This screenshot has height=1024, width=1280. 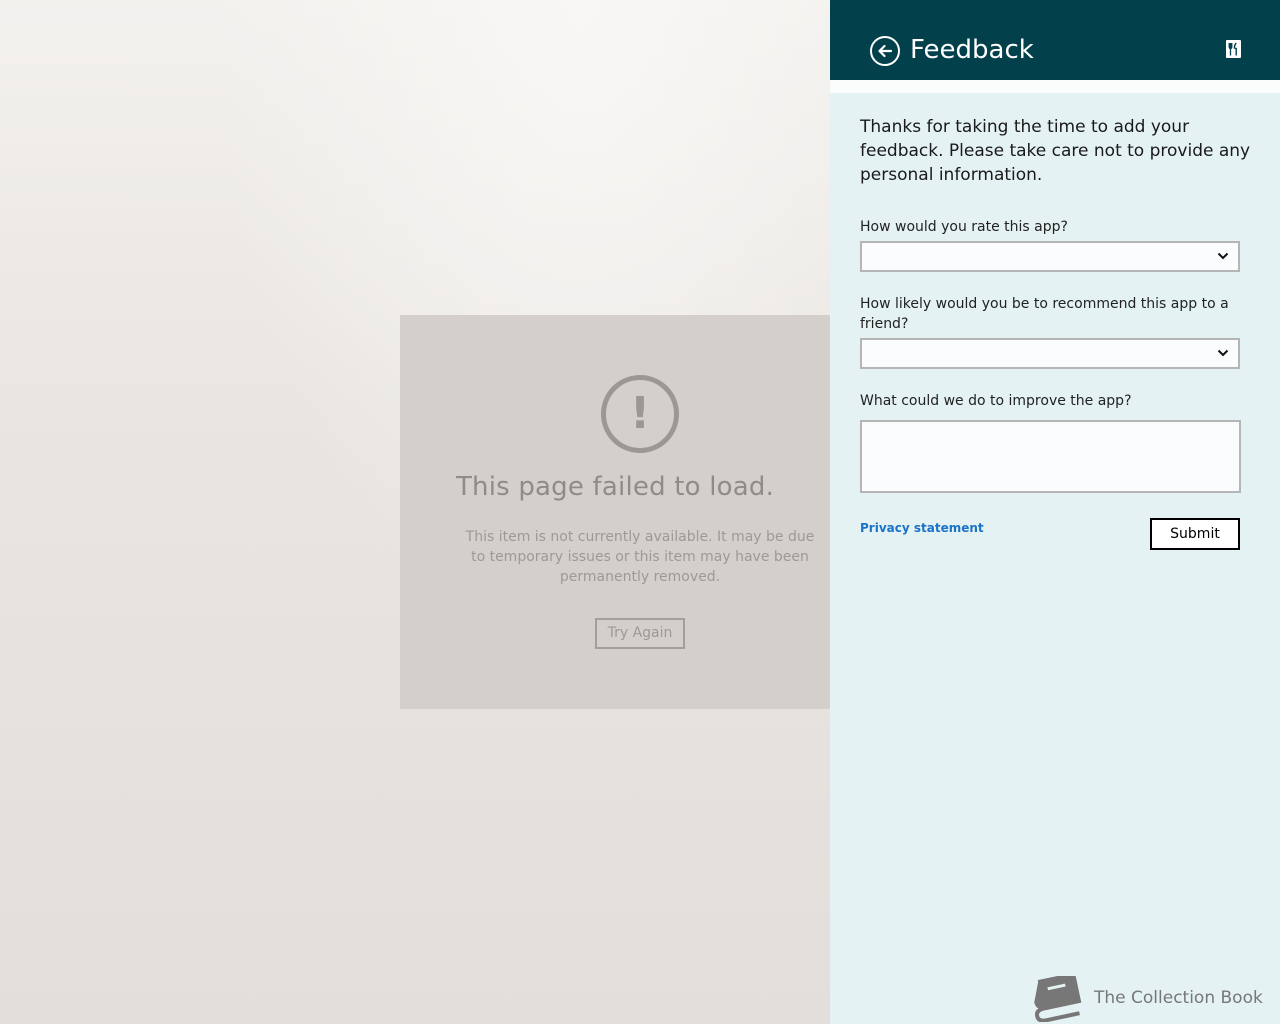 I want to click on privacy-statement-link: Privacy statement, so click(x=922, y=528).